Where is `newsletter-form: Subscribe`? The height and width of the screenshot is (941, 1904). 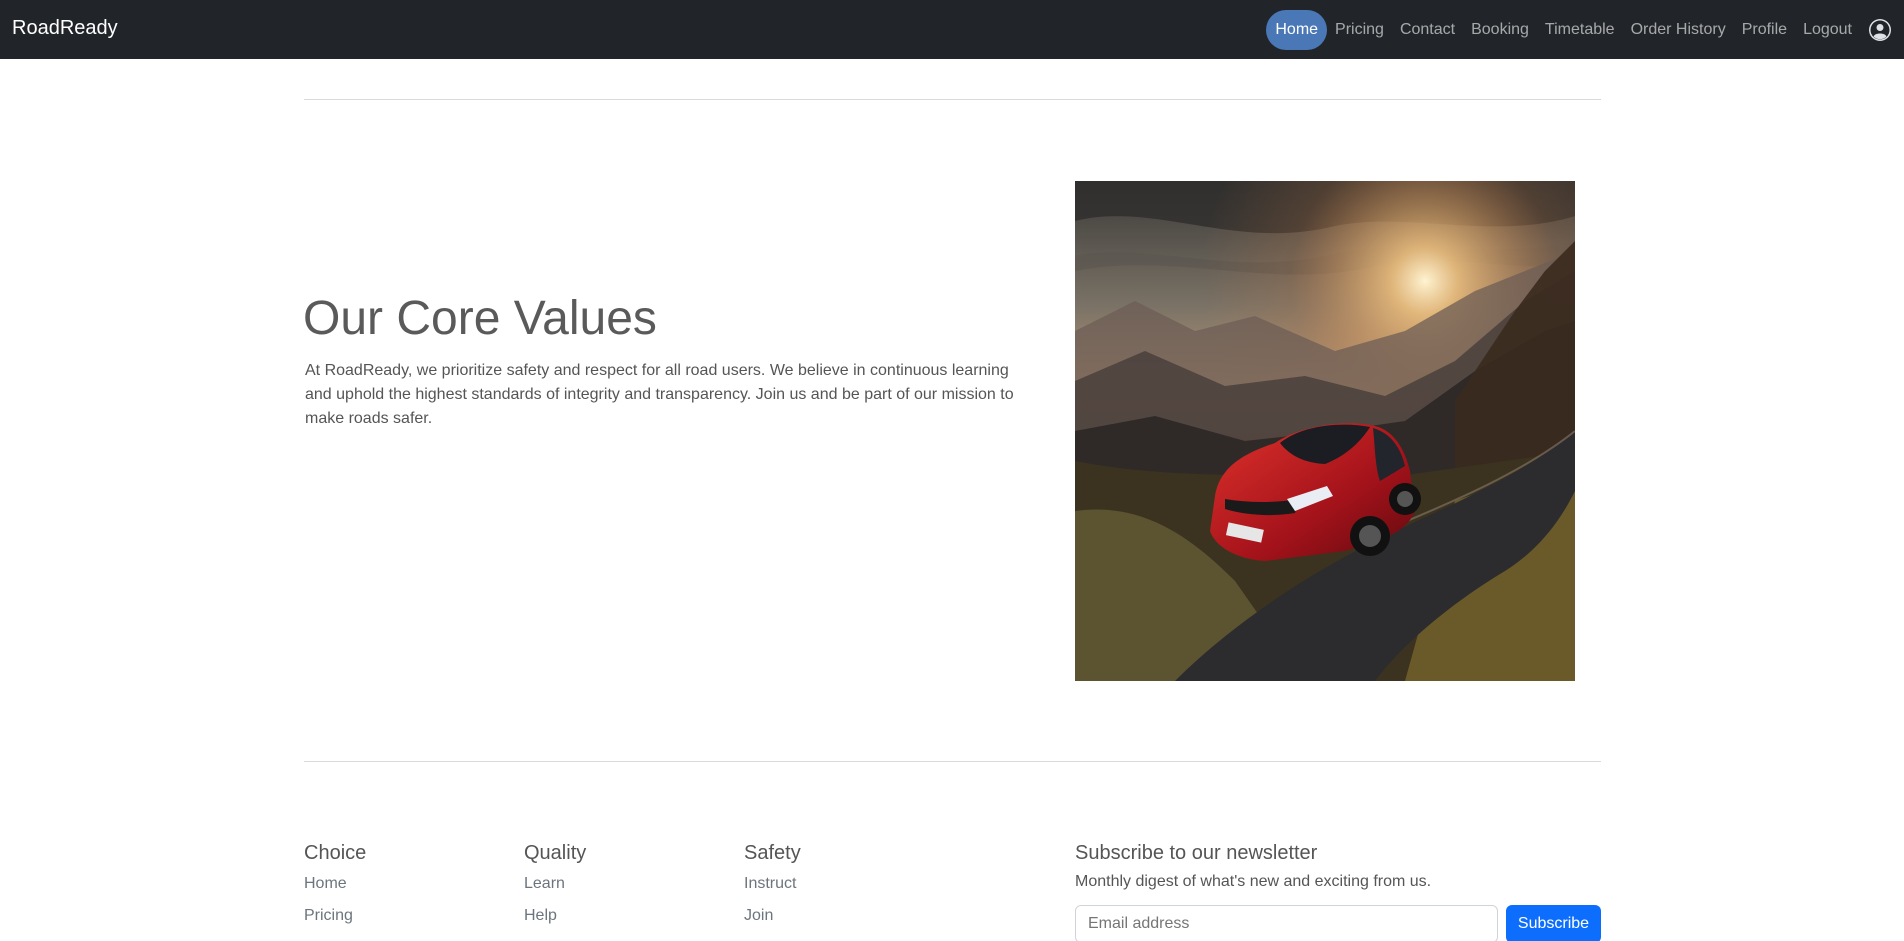
newsletter-form: Subscribe is located at coordinates (1338, 923).